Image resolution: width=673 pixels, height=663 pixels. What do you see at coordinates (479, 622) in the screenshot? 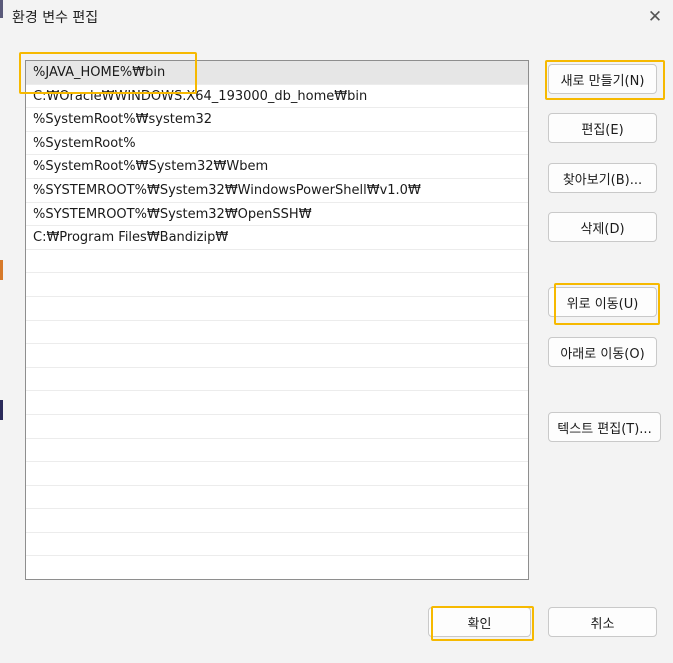
I see `ok-button: 확인` at bounding box center [479, 622].